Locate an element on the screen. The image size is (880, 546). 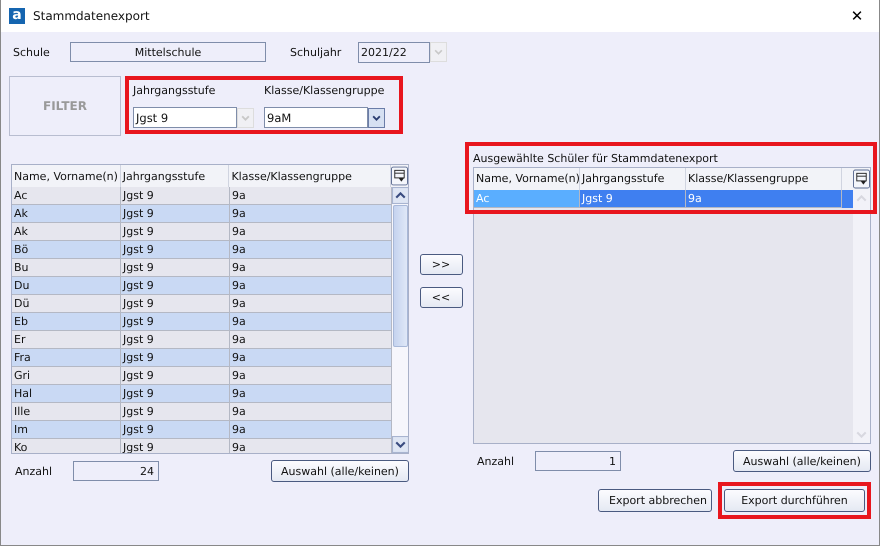
count-field: 24 is located at coordinates (116, 471).